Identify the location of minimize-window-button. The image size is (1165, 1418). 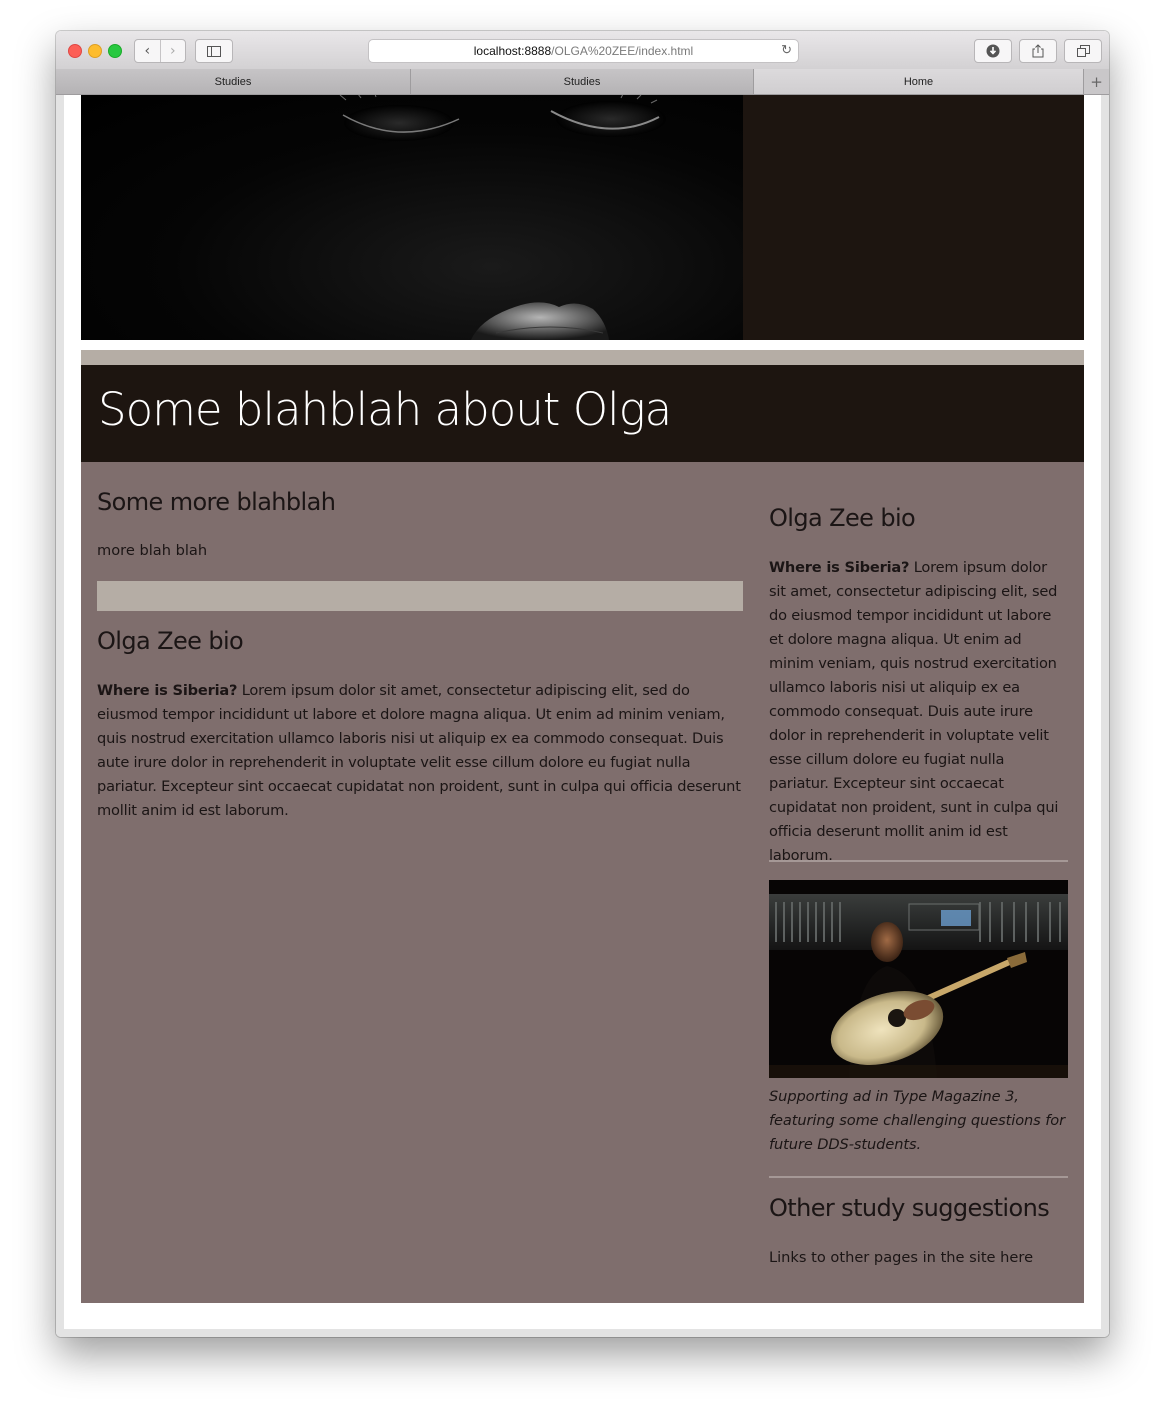
(95, 51).